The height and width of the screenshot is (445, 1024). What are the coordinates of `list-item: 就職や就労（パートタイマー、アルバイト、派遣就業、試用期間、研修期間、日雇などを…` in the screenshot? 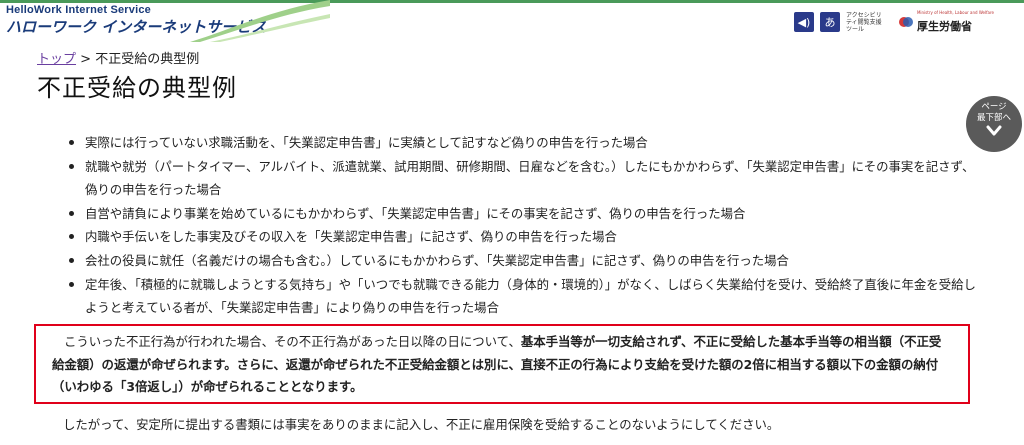 It's located at (527, 178).